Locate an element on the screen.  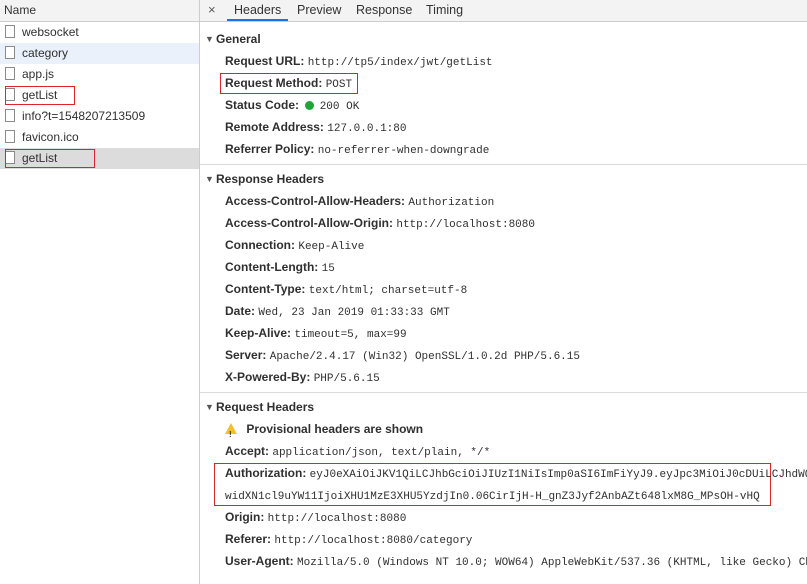
header-key: Server: is located at coordinates (246, 355).